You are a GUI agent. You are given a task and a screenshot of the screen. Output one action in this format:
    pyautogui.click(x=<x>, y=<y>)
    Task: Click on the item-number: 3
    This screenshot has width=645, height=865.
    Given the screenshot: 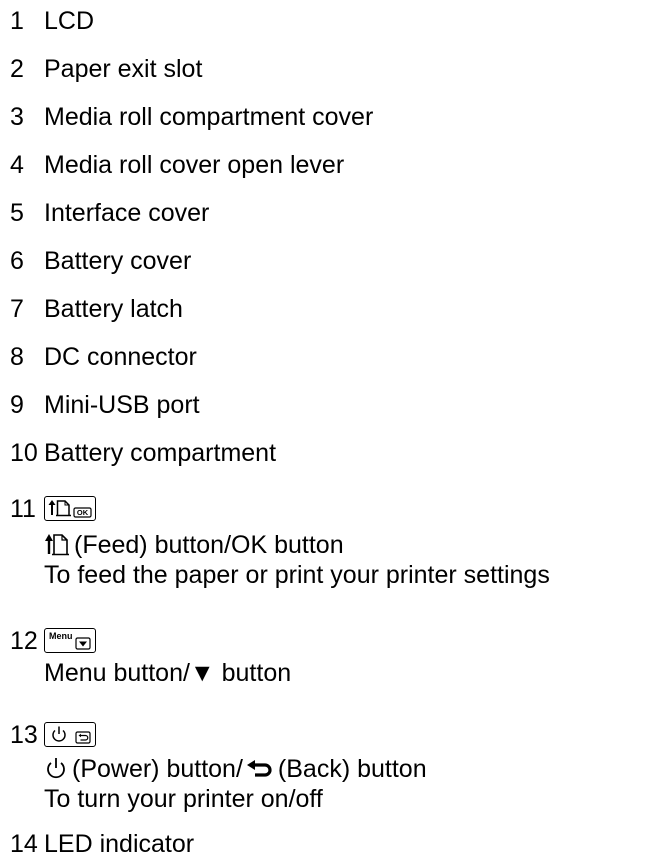 What is the action you would take?
    pyautogui.click(x=17, y=117)
    